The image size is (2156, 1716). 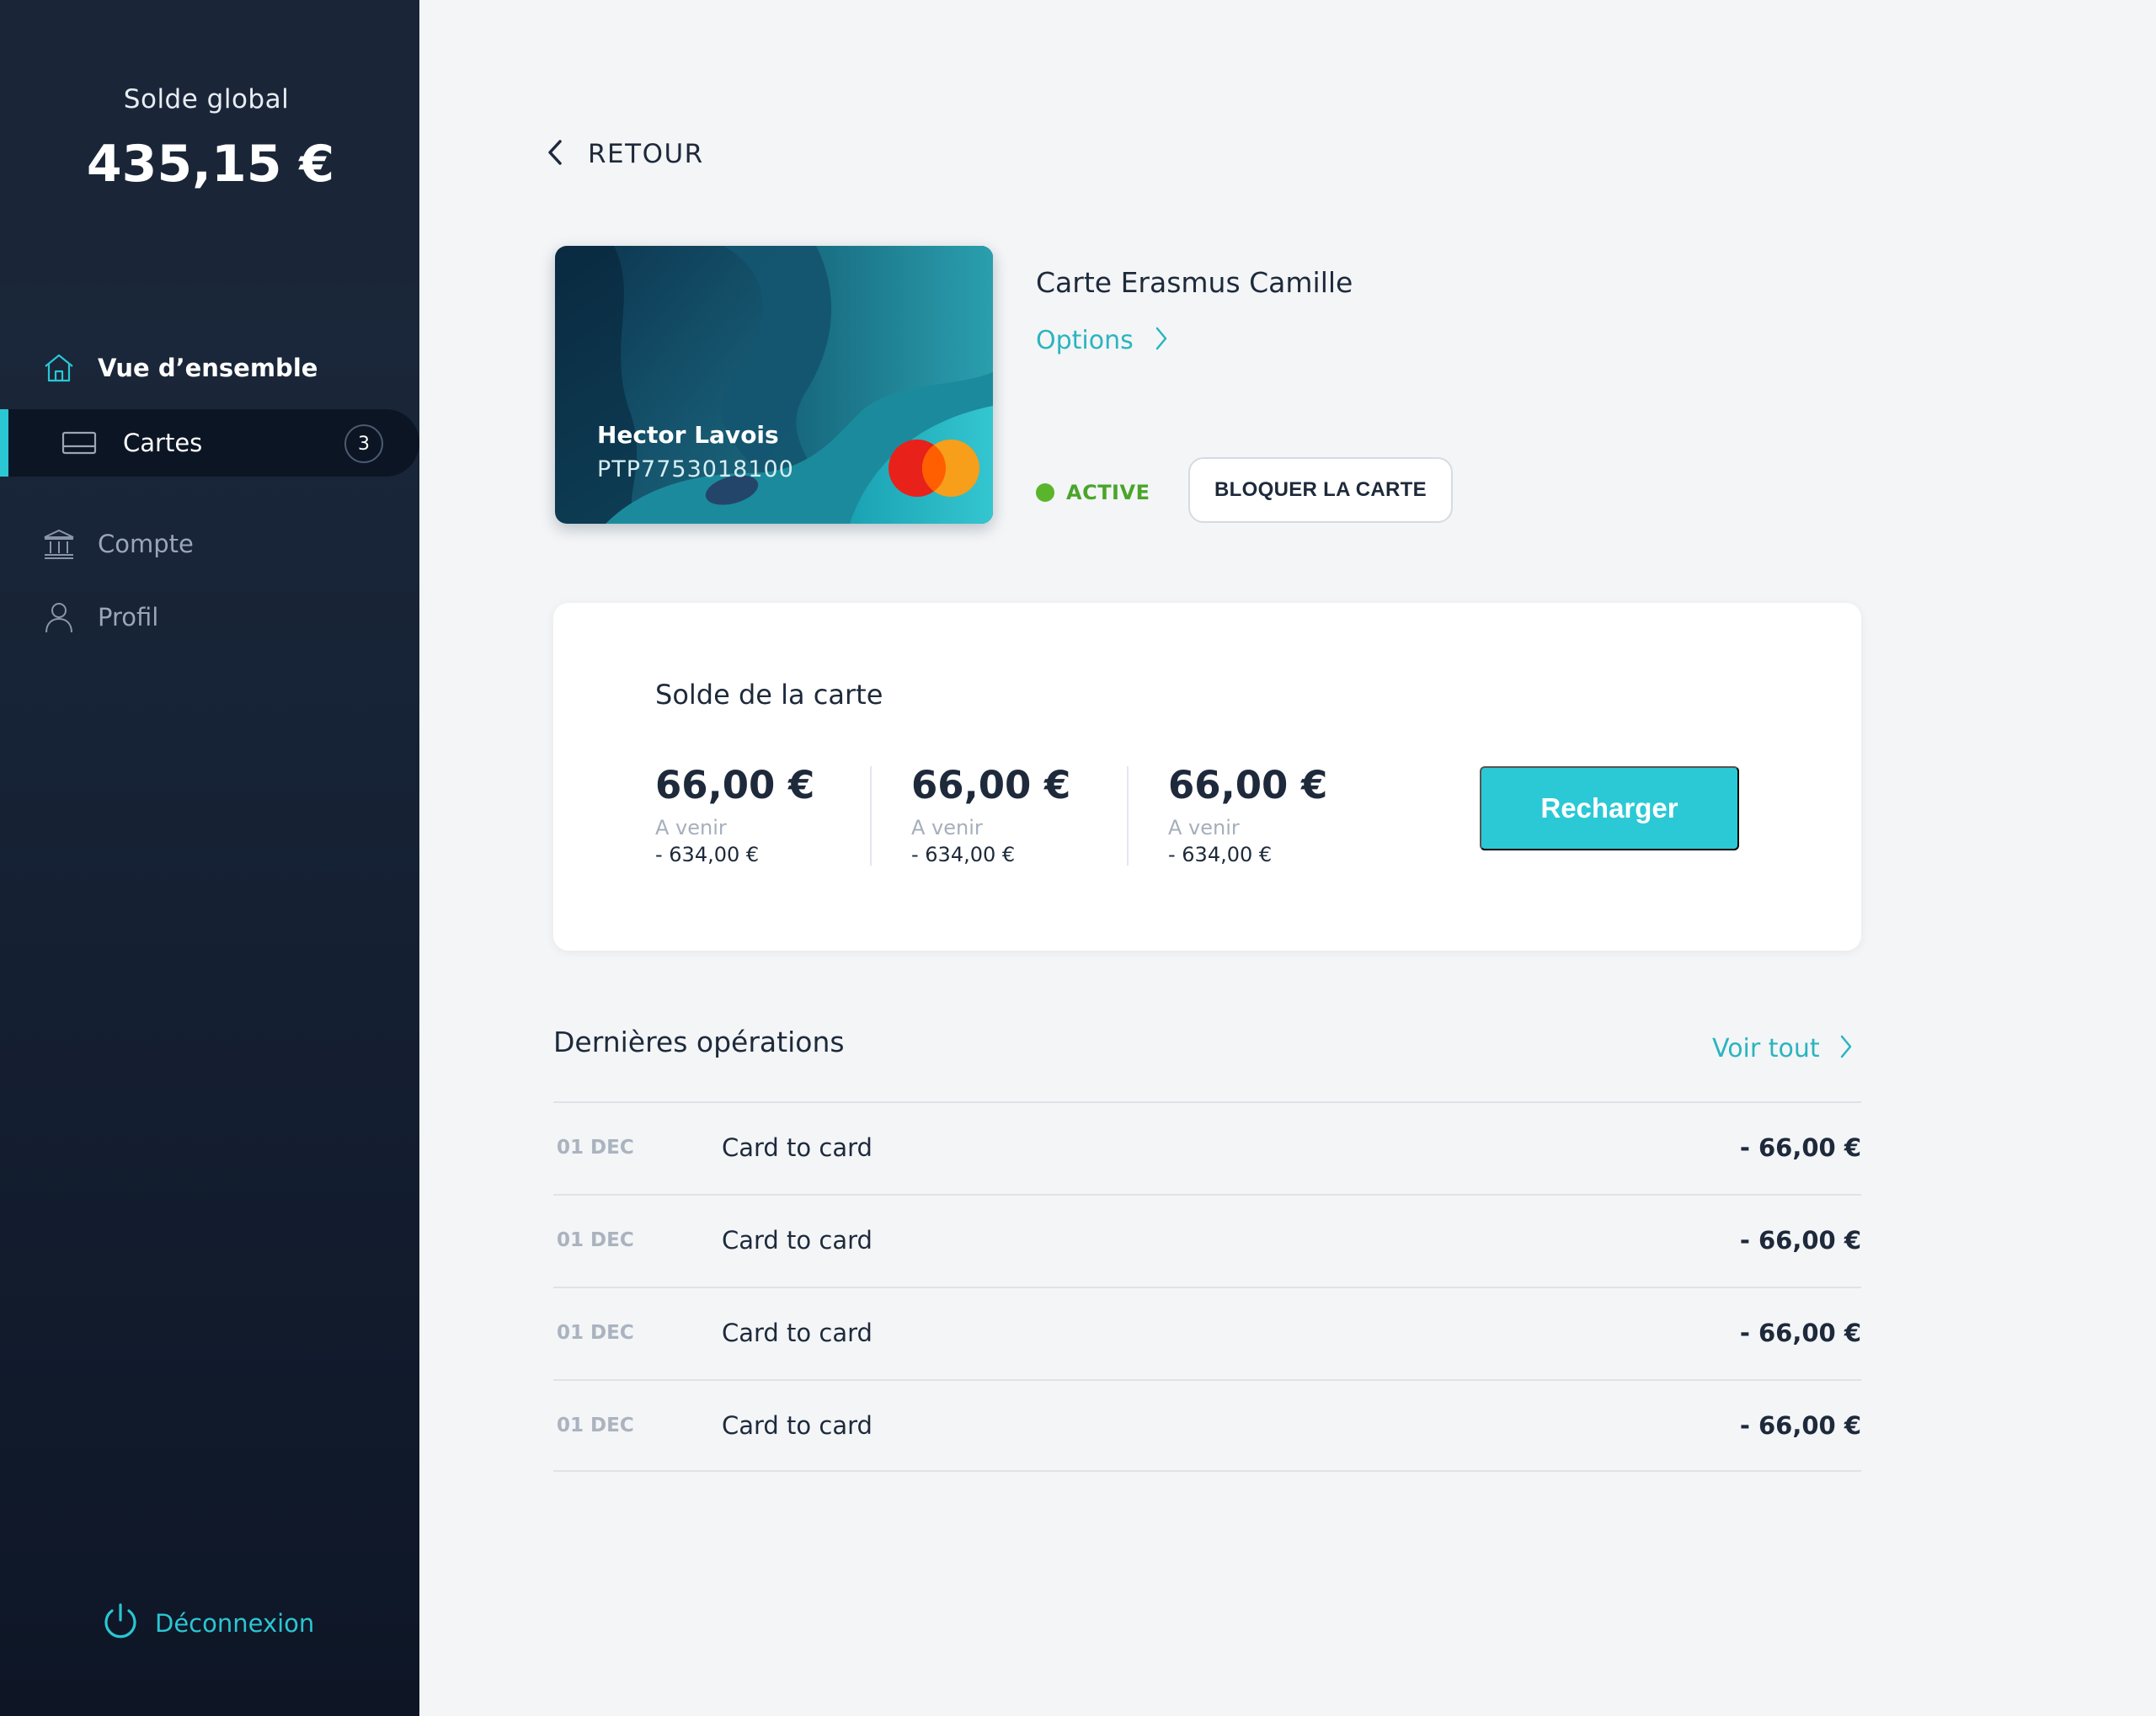 I want to click on bank-icon, so click(x=58, y=543).